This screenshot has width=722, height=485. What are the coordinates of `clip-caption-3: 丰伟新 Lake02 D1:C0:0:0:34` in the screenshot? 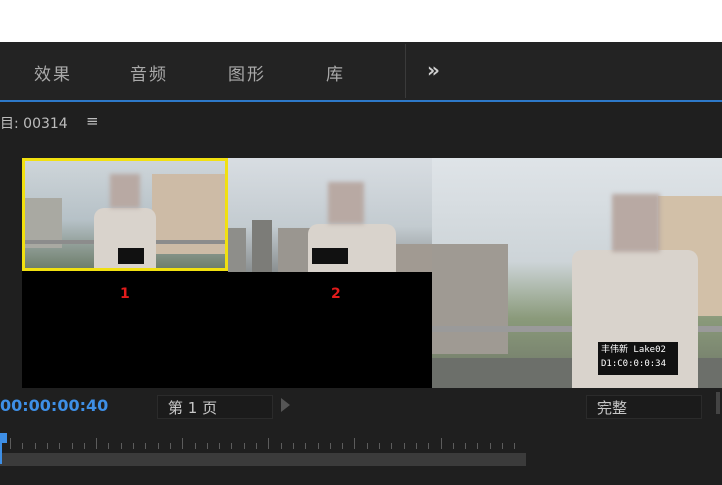 It's located at (638, 358).